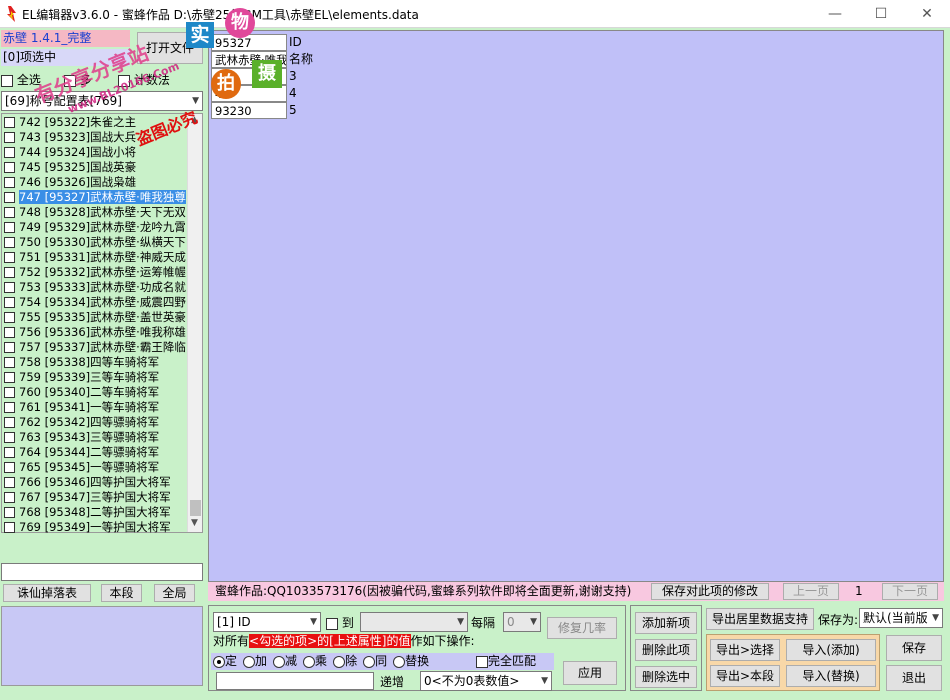 The width and height of the screenshot is (950, 700). I want to click on field-select: [1] ID ▼, so click(267, 622).